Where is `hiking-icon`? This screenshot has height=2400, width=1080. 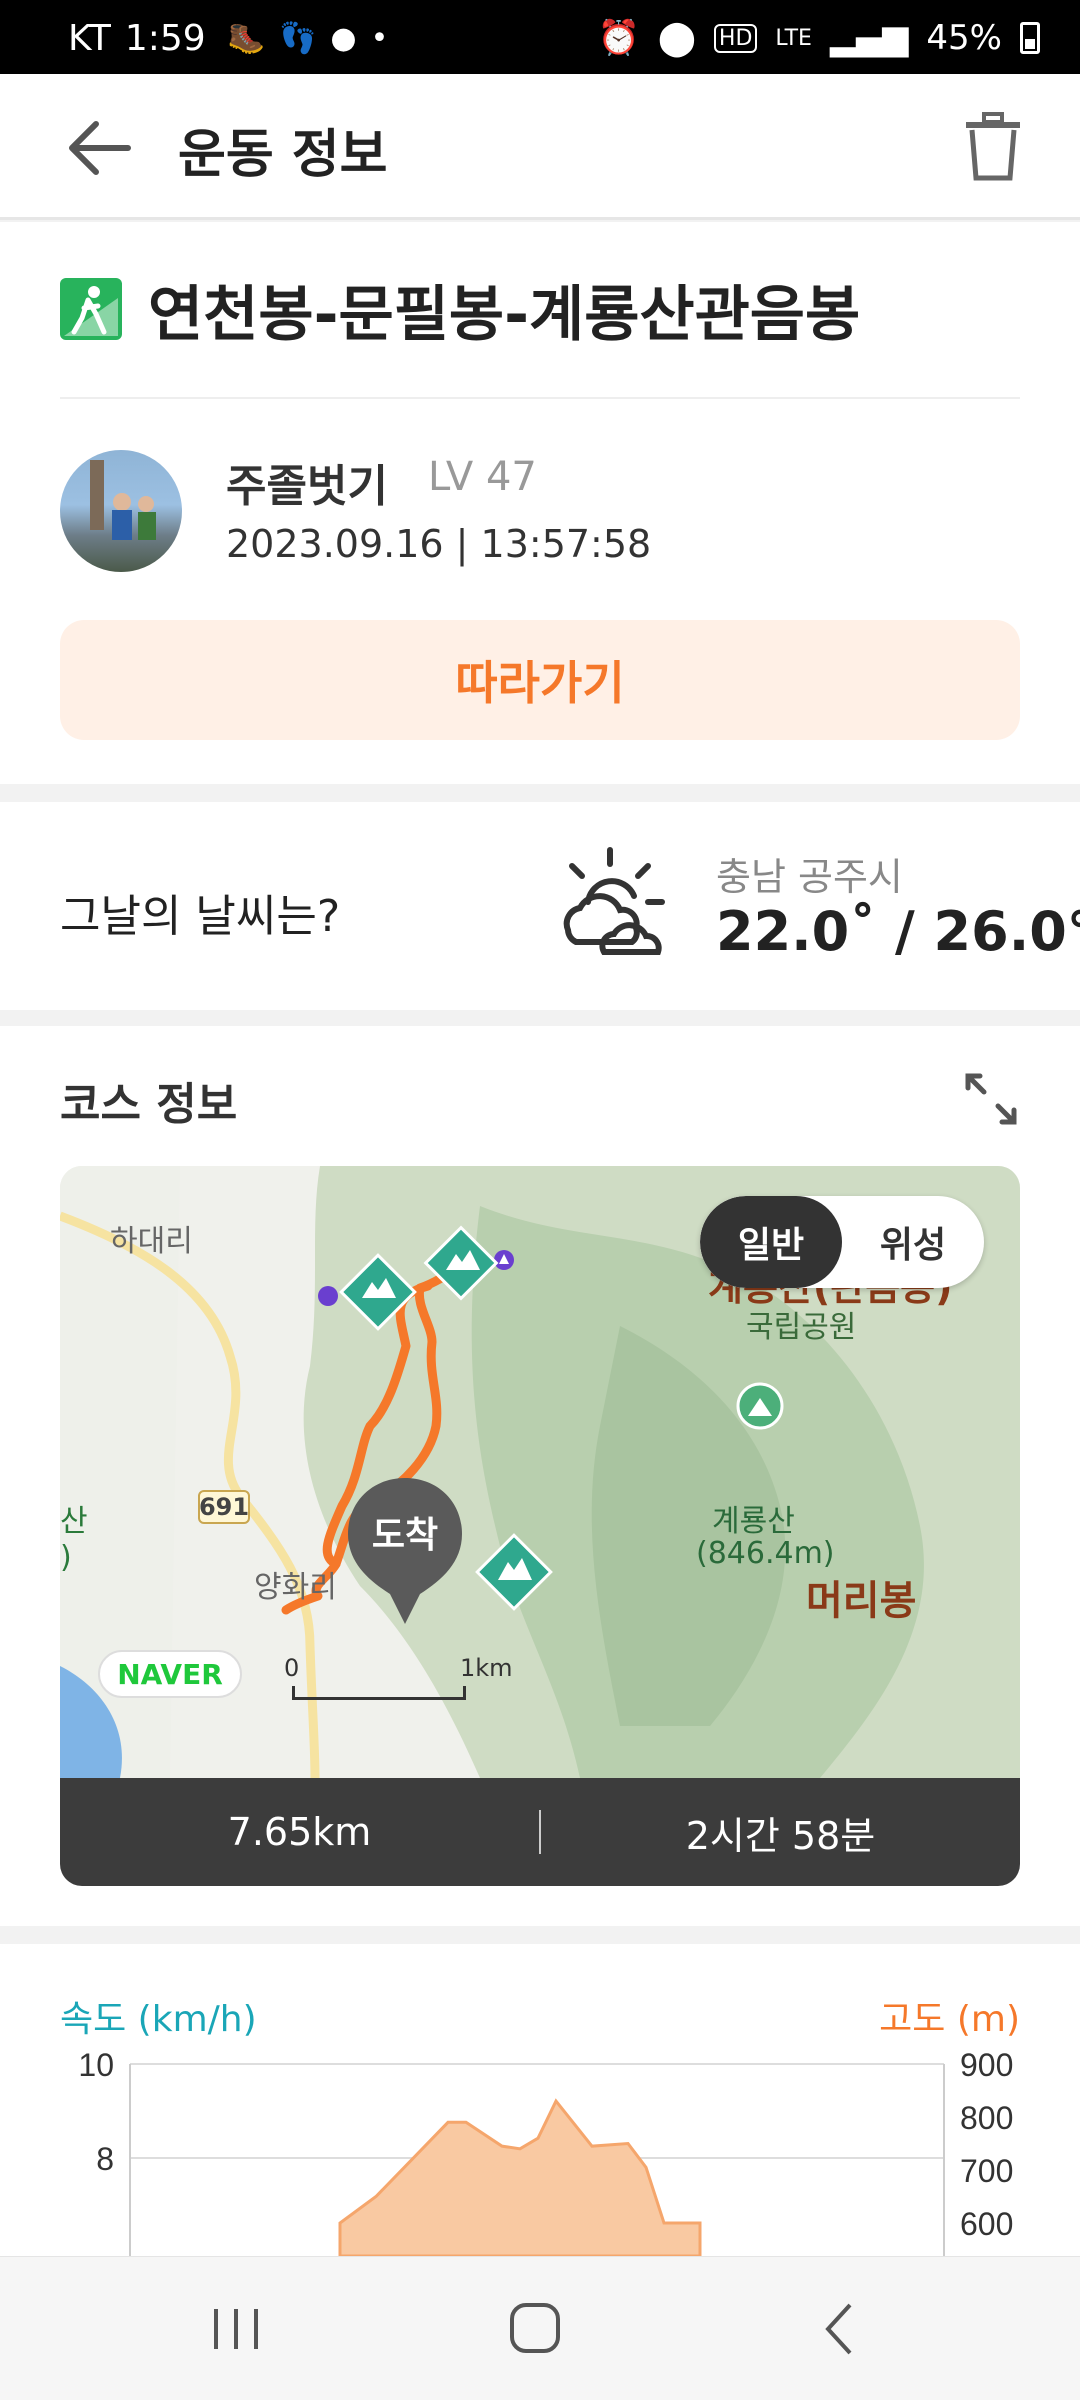 hiking-icon is located at coordinates (91, 309).